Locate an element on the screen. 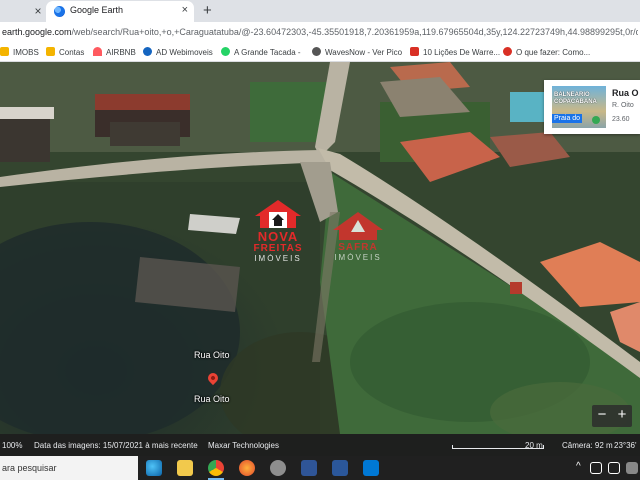 Image resolution: width=640 pixels, height=480 pixels. browser-tab-strip: × Google Earth × + is located at coordinates (320, 11).